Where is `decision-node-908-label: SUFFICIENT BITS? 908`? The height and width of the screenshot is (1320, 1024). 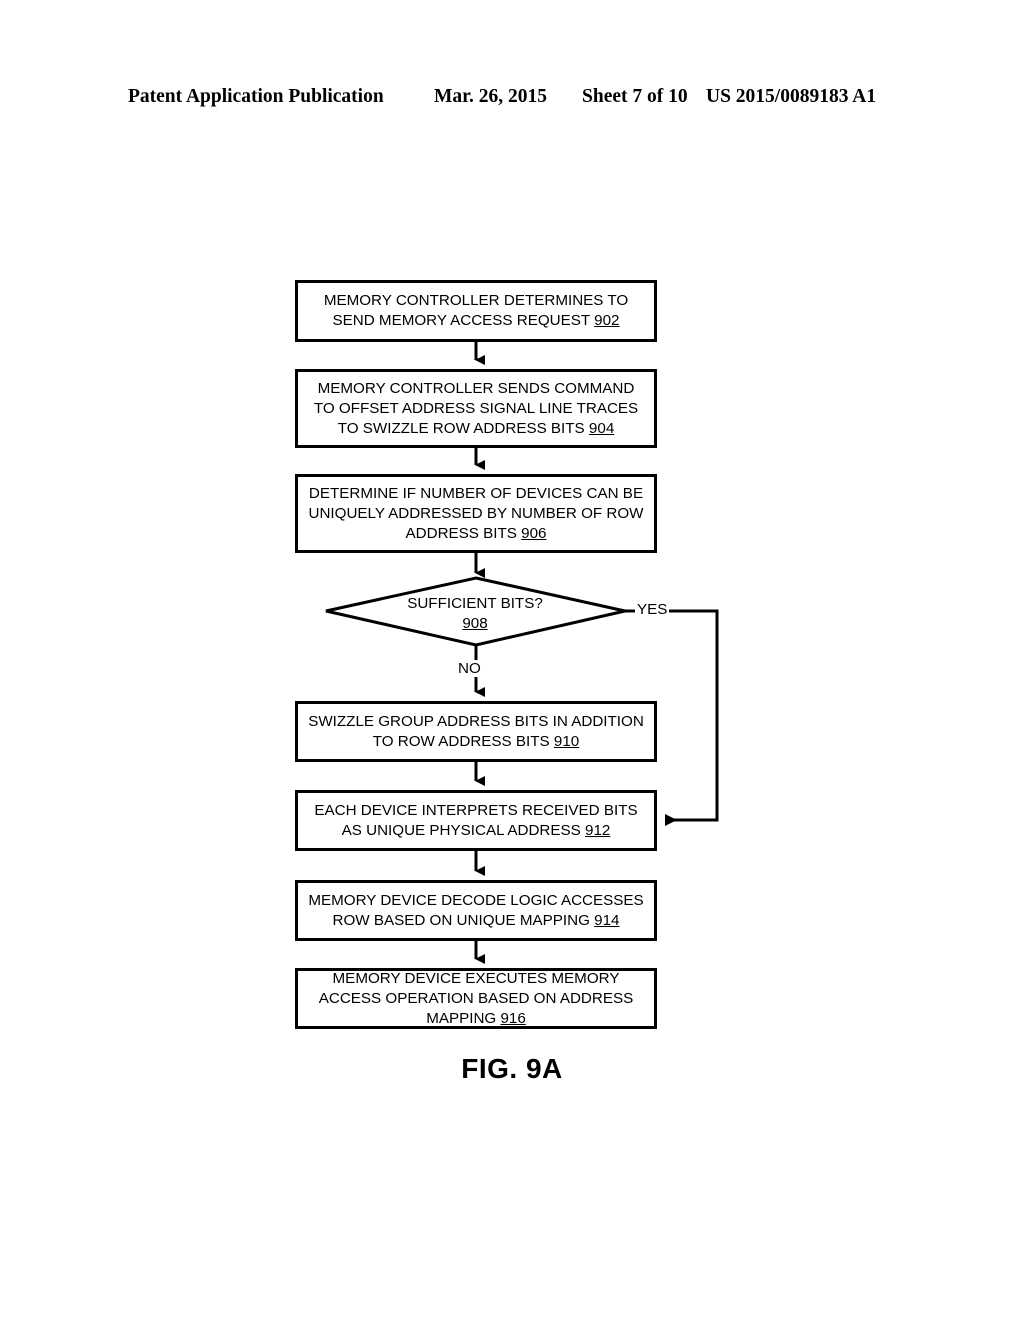
decision-node-908-label: SUFFICIENT BITS? 908 is located at coordinates (475, 614).